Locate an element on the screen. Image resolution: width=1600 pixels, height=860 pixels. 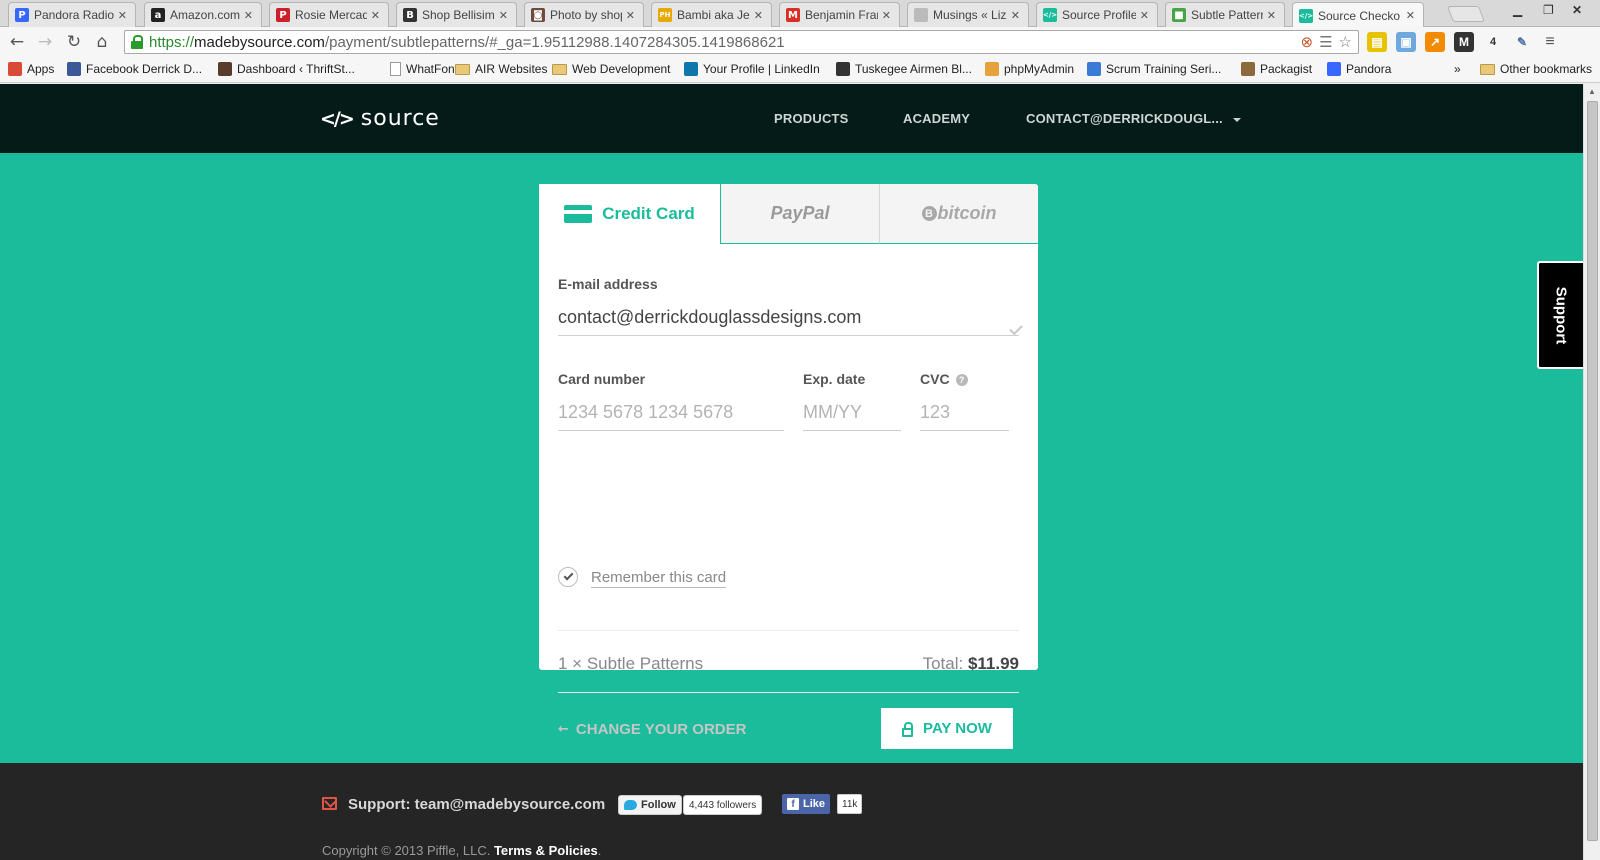
browser-tab: Musings « Lizz ✕ is located at coordinates (968, 14).